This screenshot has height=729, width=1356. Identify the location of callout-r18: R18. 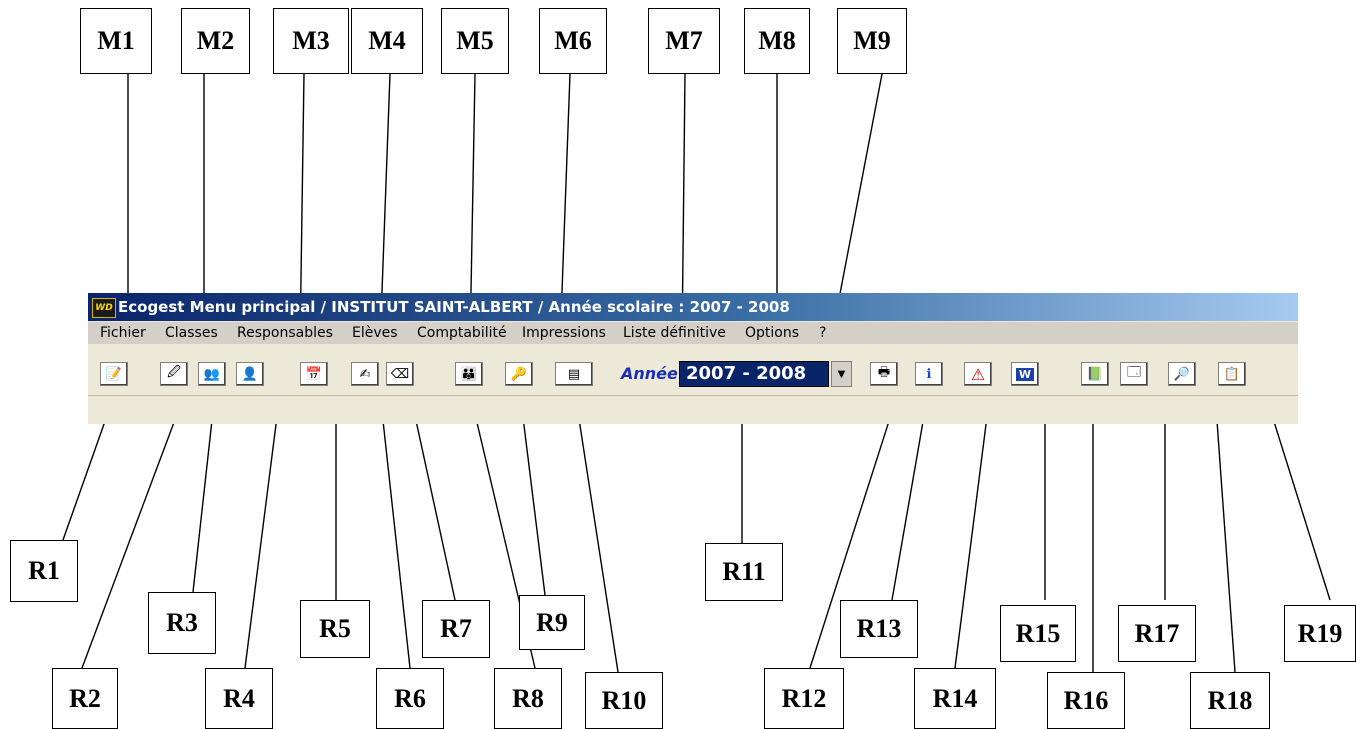
(1230, 700).